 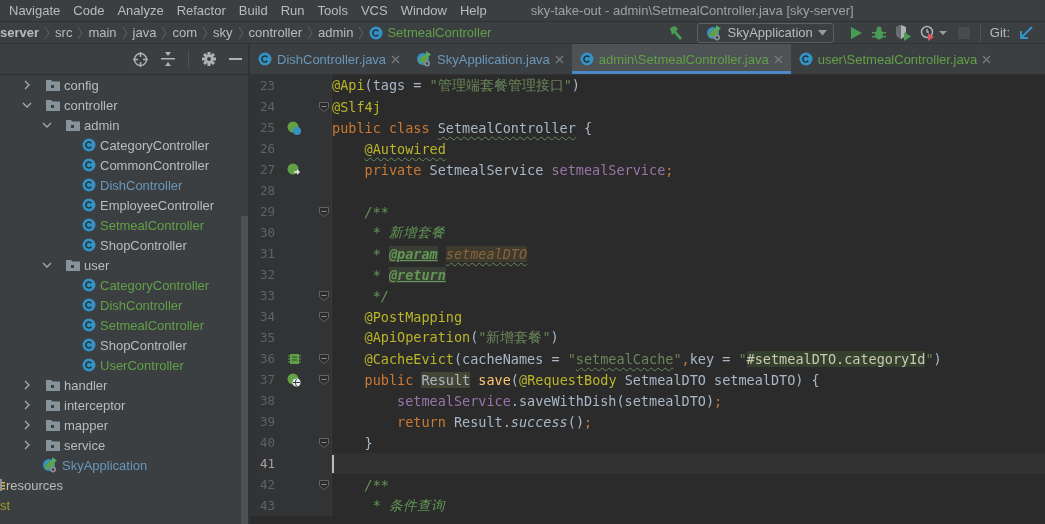 What do you see at coordinates (102, 32) in the screenshot?
I see `breadcrumb-item: main` at bounding box center [102, 32].